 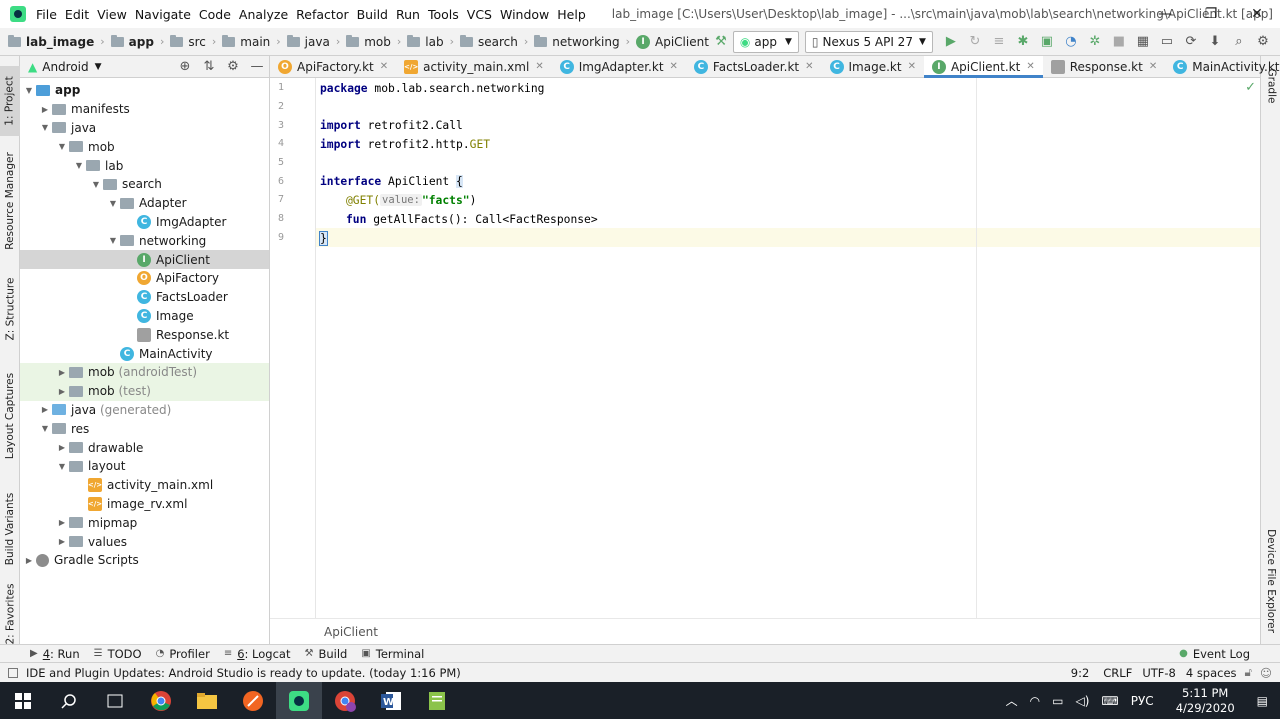 I want to click on menu-tools: Tools, so click(x=443, y=14).